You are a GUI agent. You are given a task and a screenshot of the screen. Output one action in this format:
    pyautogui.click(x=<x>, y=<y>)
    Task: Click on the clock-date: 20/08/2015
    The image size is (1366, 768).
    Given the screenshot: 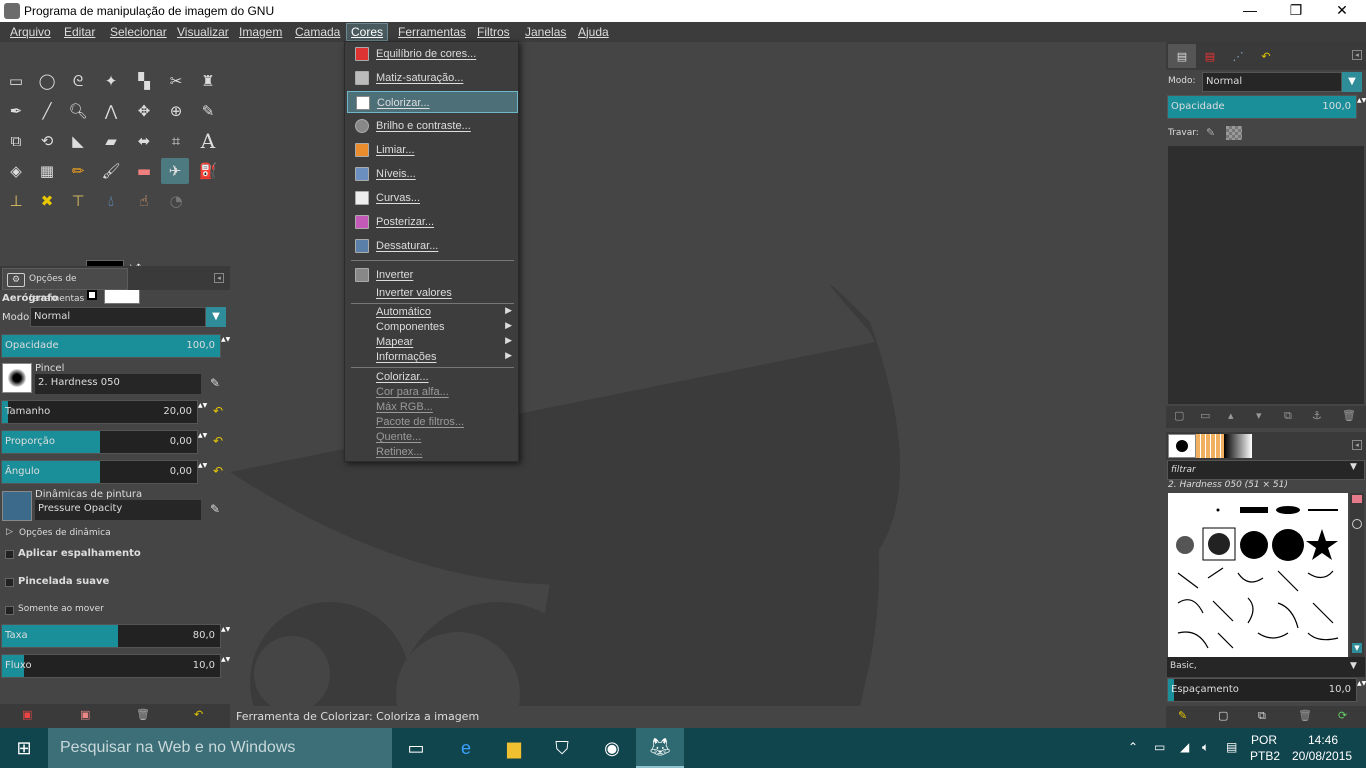 What is the action you would take?
    pyautogui.click(x=1322, y=756)
    